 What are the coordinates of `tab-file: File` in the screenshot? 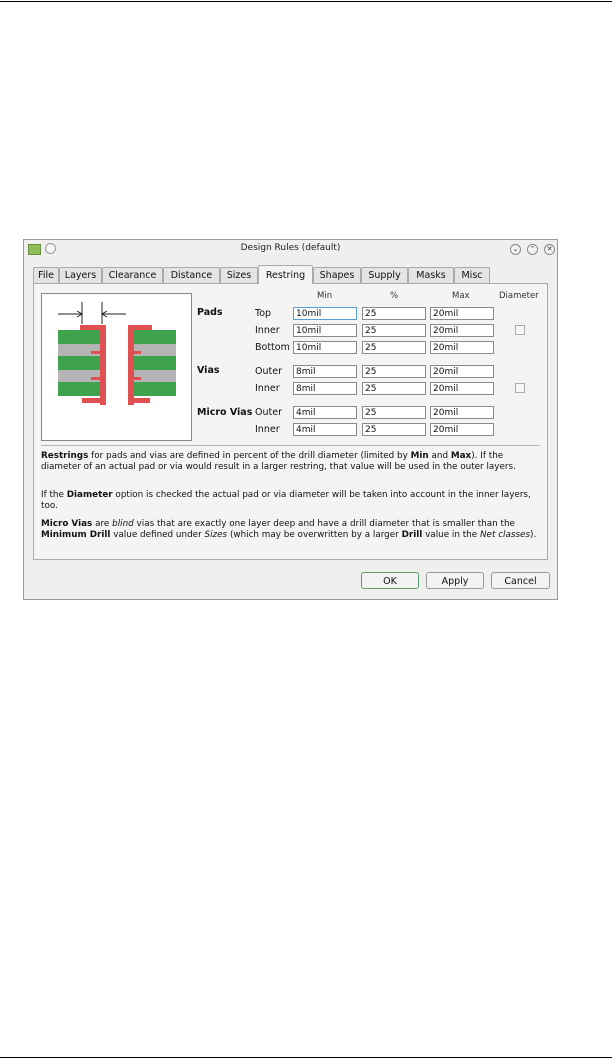 It's located at (46, 275).